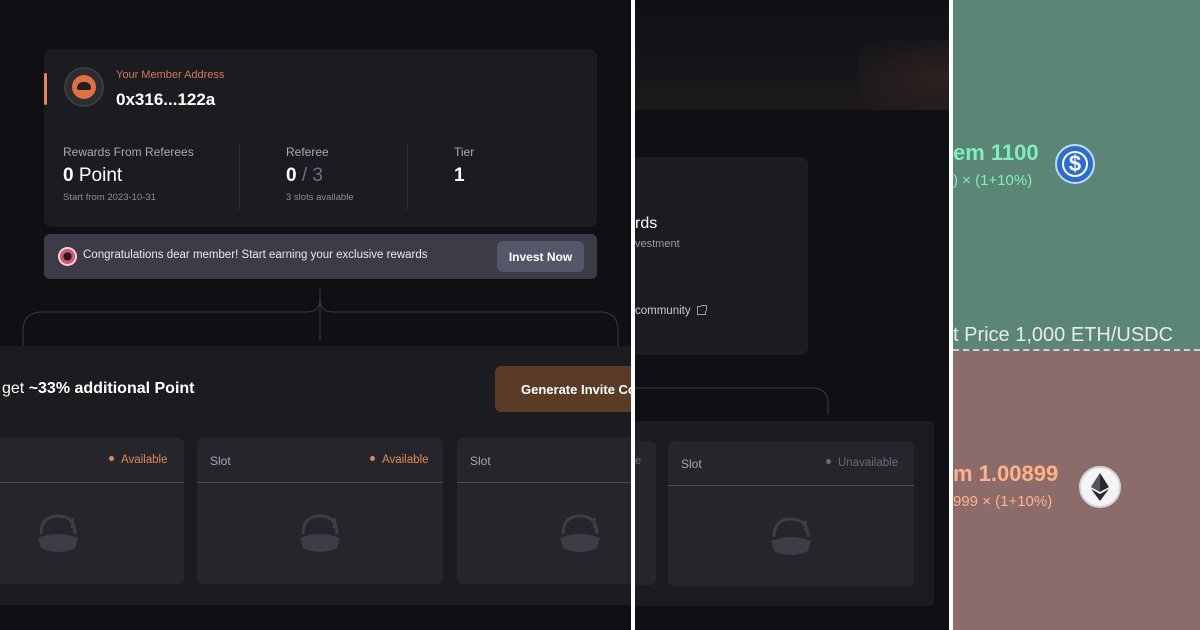  I want to click on invite-description: get ~33% additional Point, so click(98, 389).